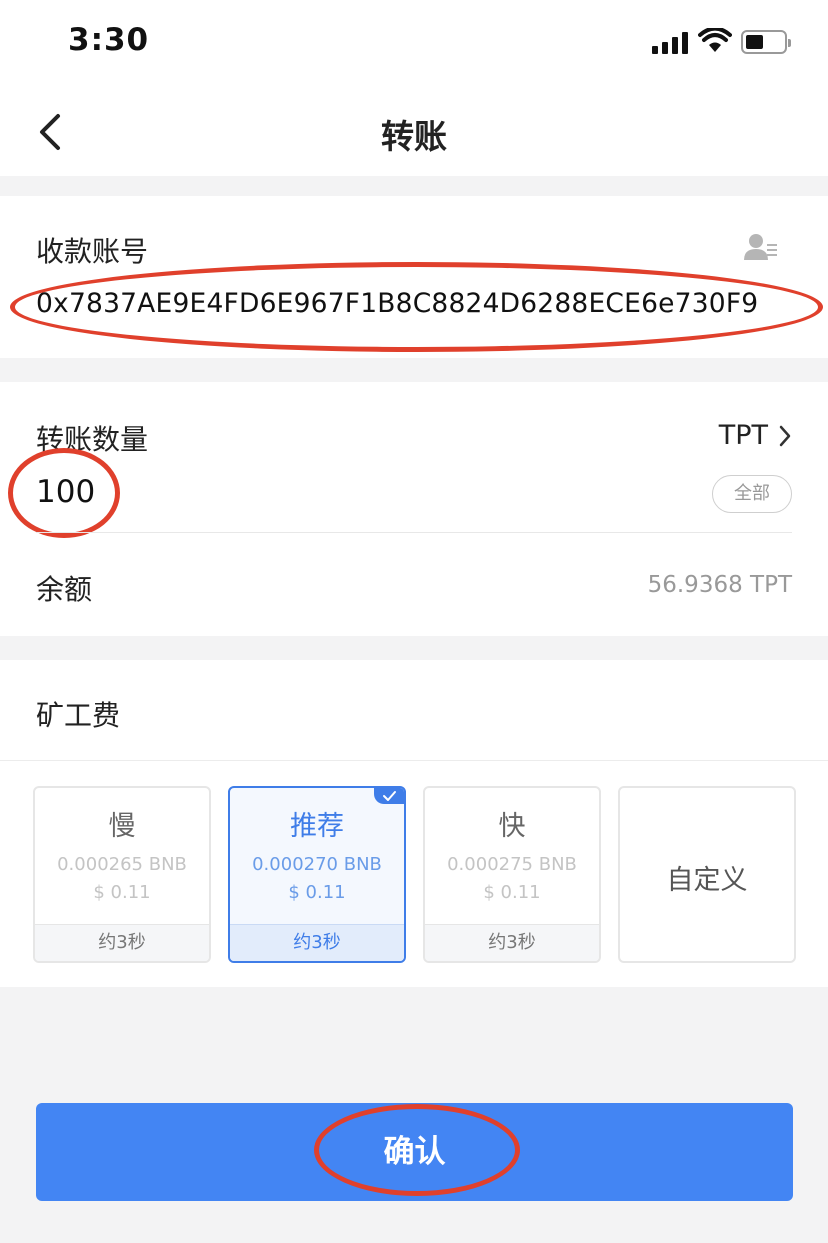 The width and height of the screenshot is (828, 1243). I want to click on amount-input: 100, so click(65, 492).